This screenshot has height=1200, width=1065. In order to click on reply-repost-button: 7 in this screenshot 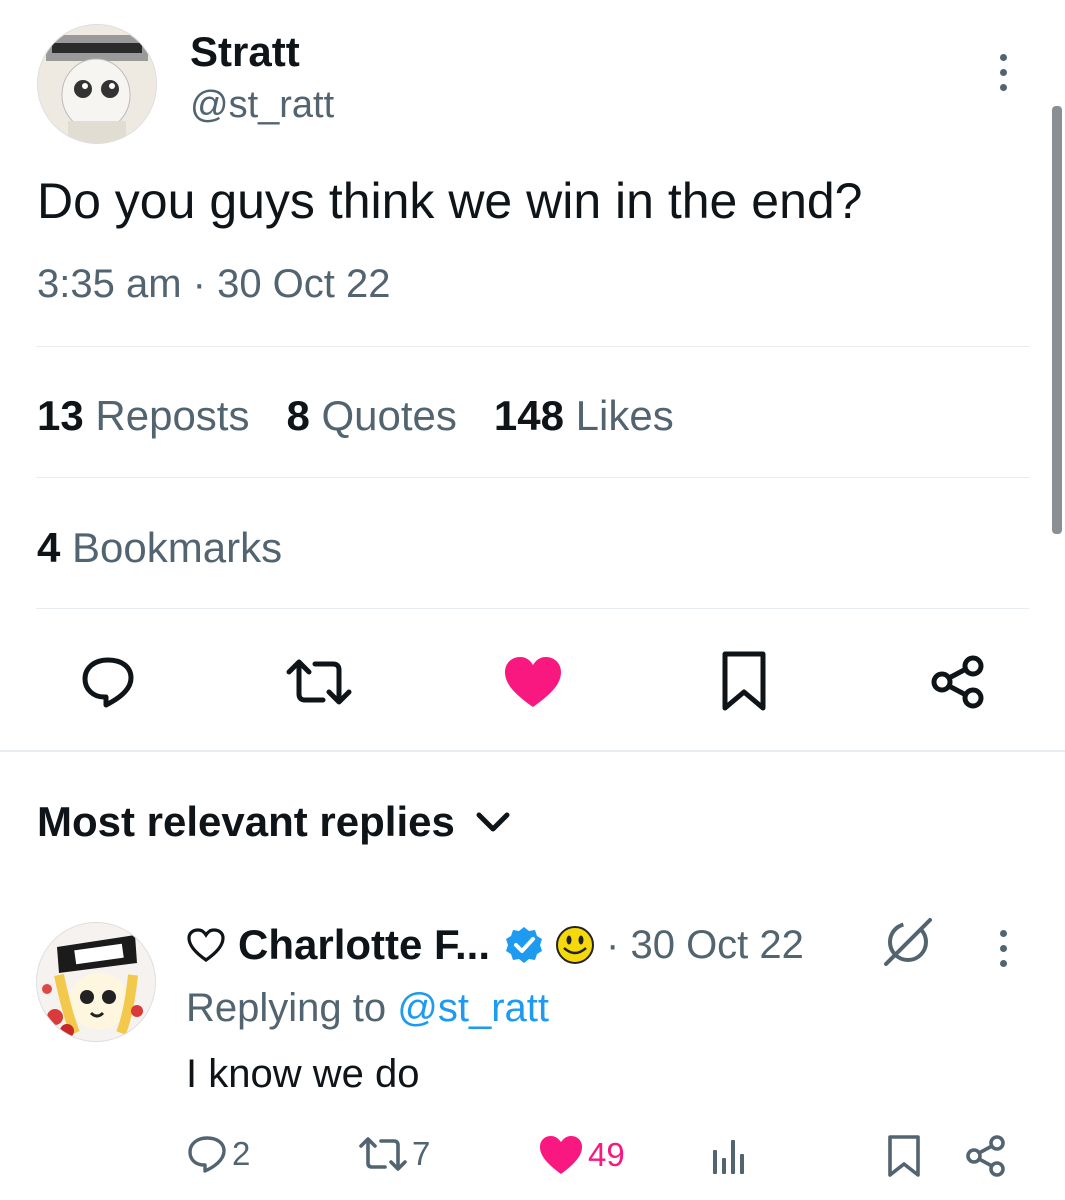, I will do `click(394, 1154)`.